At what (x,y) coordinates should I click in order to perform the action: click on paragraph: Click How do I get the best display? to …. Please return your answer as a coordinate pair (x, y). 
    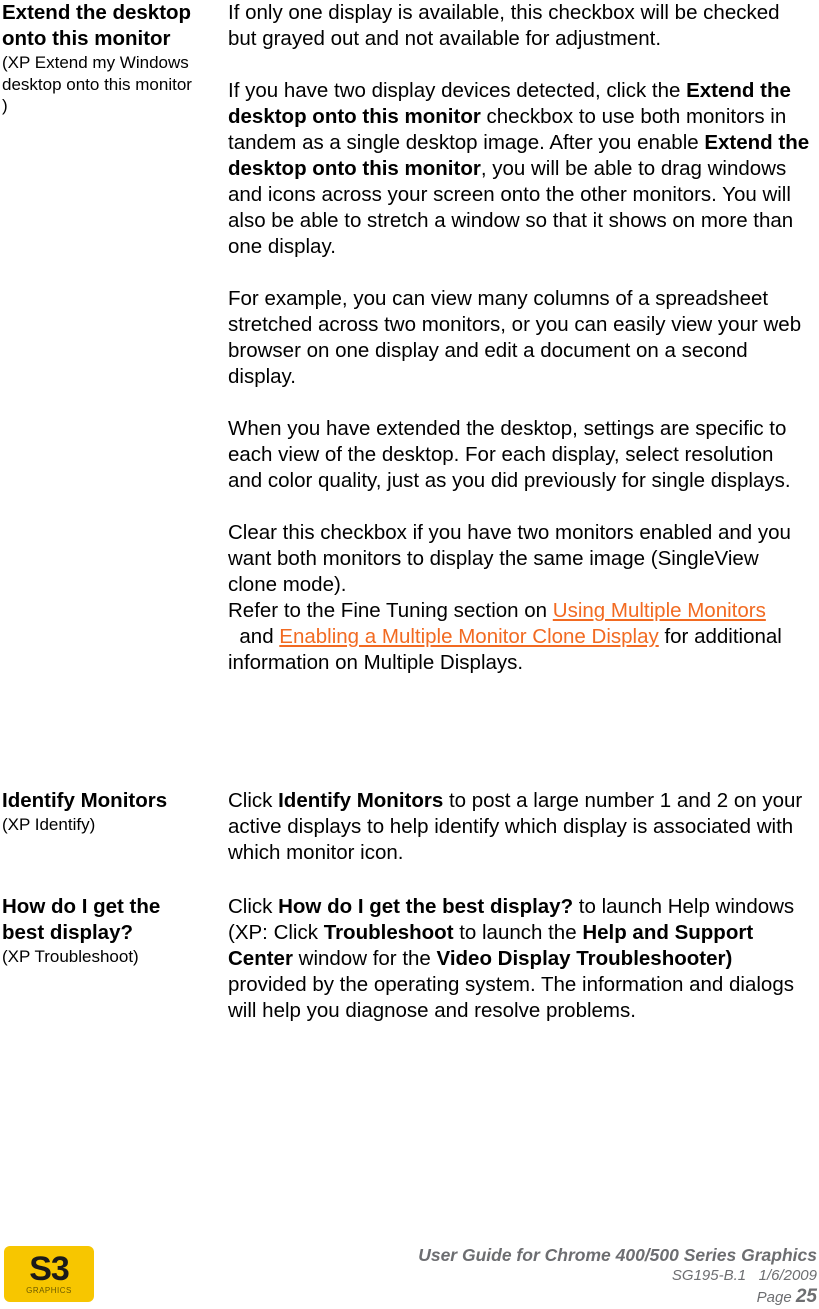
    Looking at the image, I should click on (520, 959).